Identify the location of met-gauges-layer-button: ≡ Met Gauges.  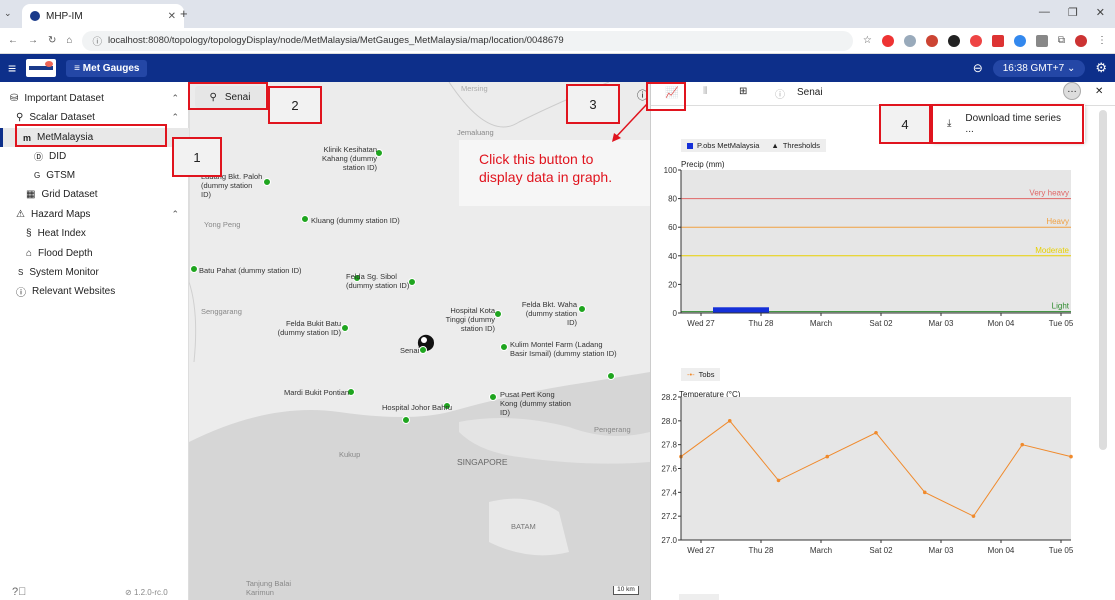
(107, 68).